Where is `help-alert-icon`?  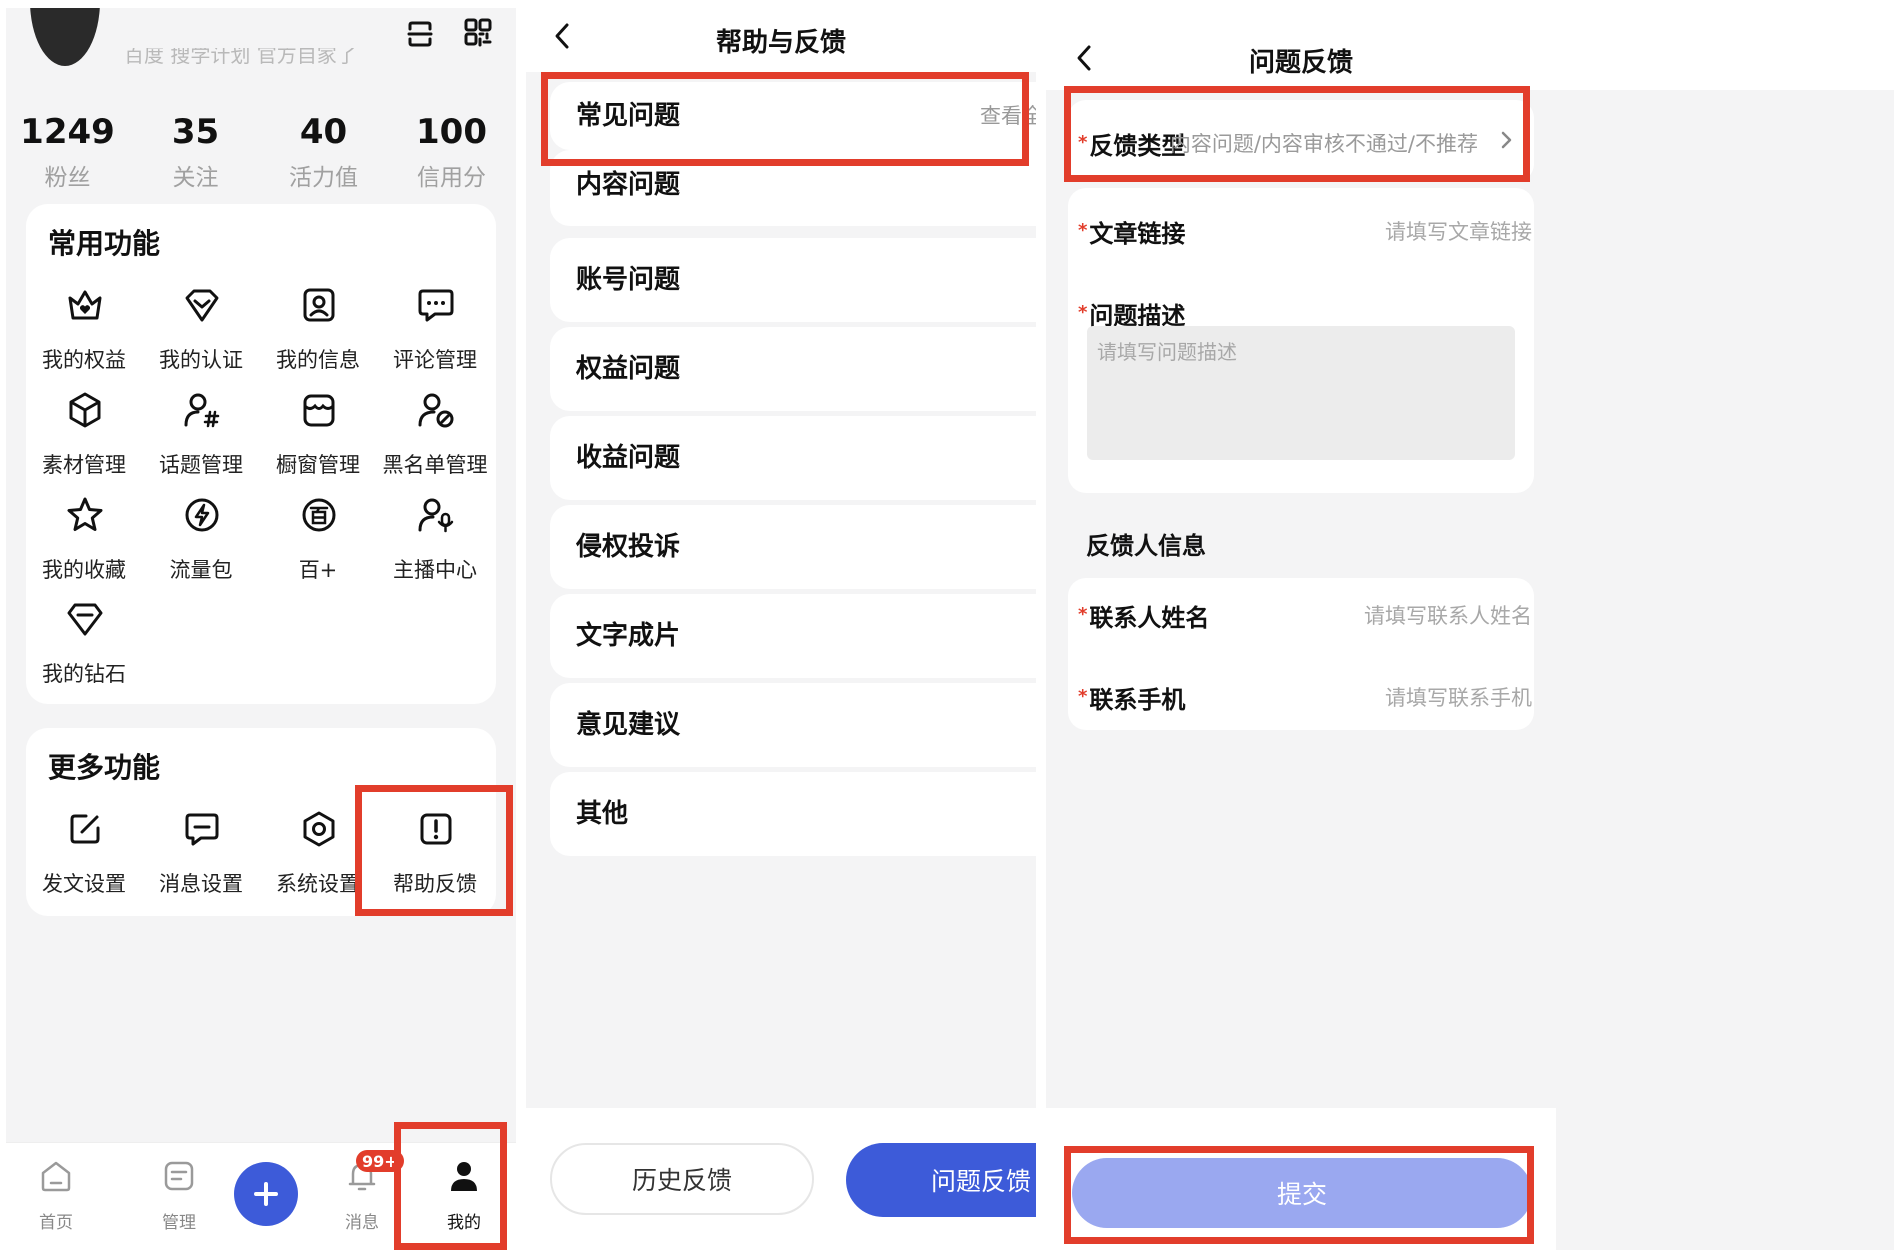 help-alert-icon is located at coordinates (436, 829).